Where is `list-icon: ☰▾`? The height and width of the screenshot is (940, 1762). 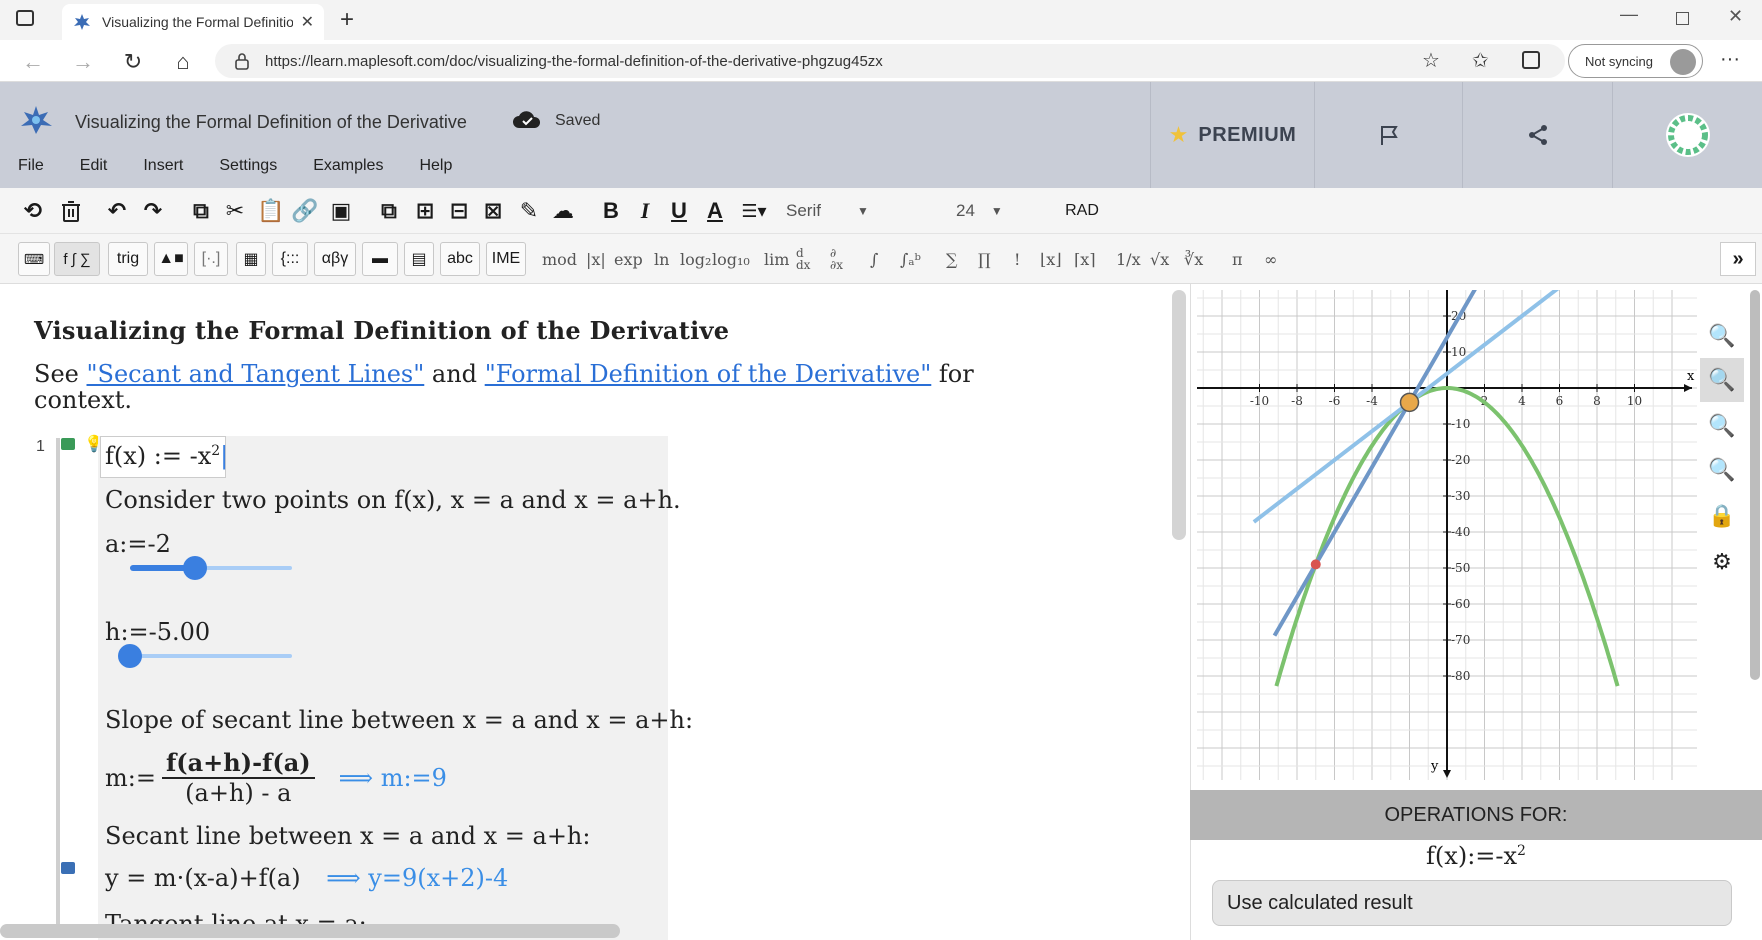
list-icon: ☰▾ is located at coordinates (754, 211).